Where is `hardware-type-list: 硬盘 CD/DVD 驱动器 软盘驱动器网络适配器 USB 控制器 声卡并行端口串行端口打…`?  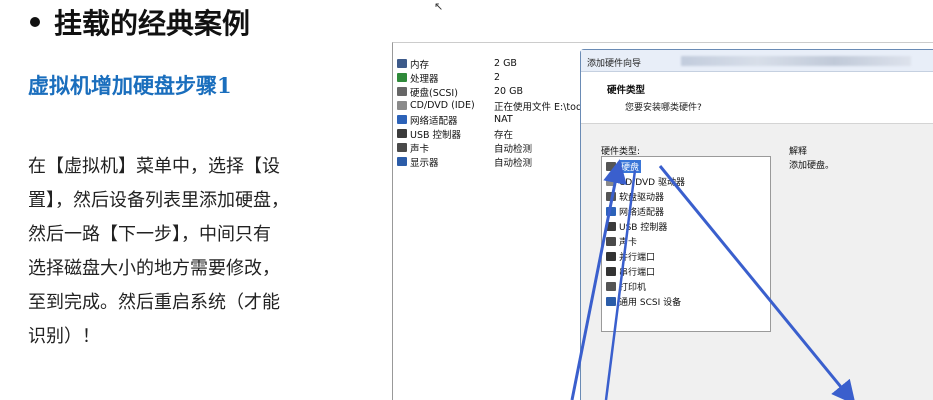 hardware-type-list: 硬盘 CD/DVD 驱动器 软盘驱动器网络适配器 USB 控制器 声卡并行端口串行端口打… is located at coordinates (686, 244).